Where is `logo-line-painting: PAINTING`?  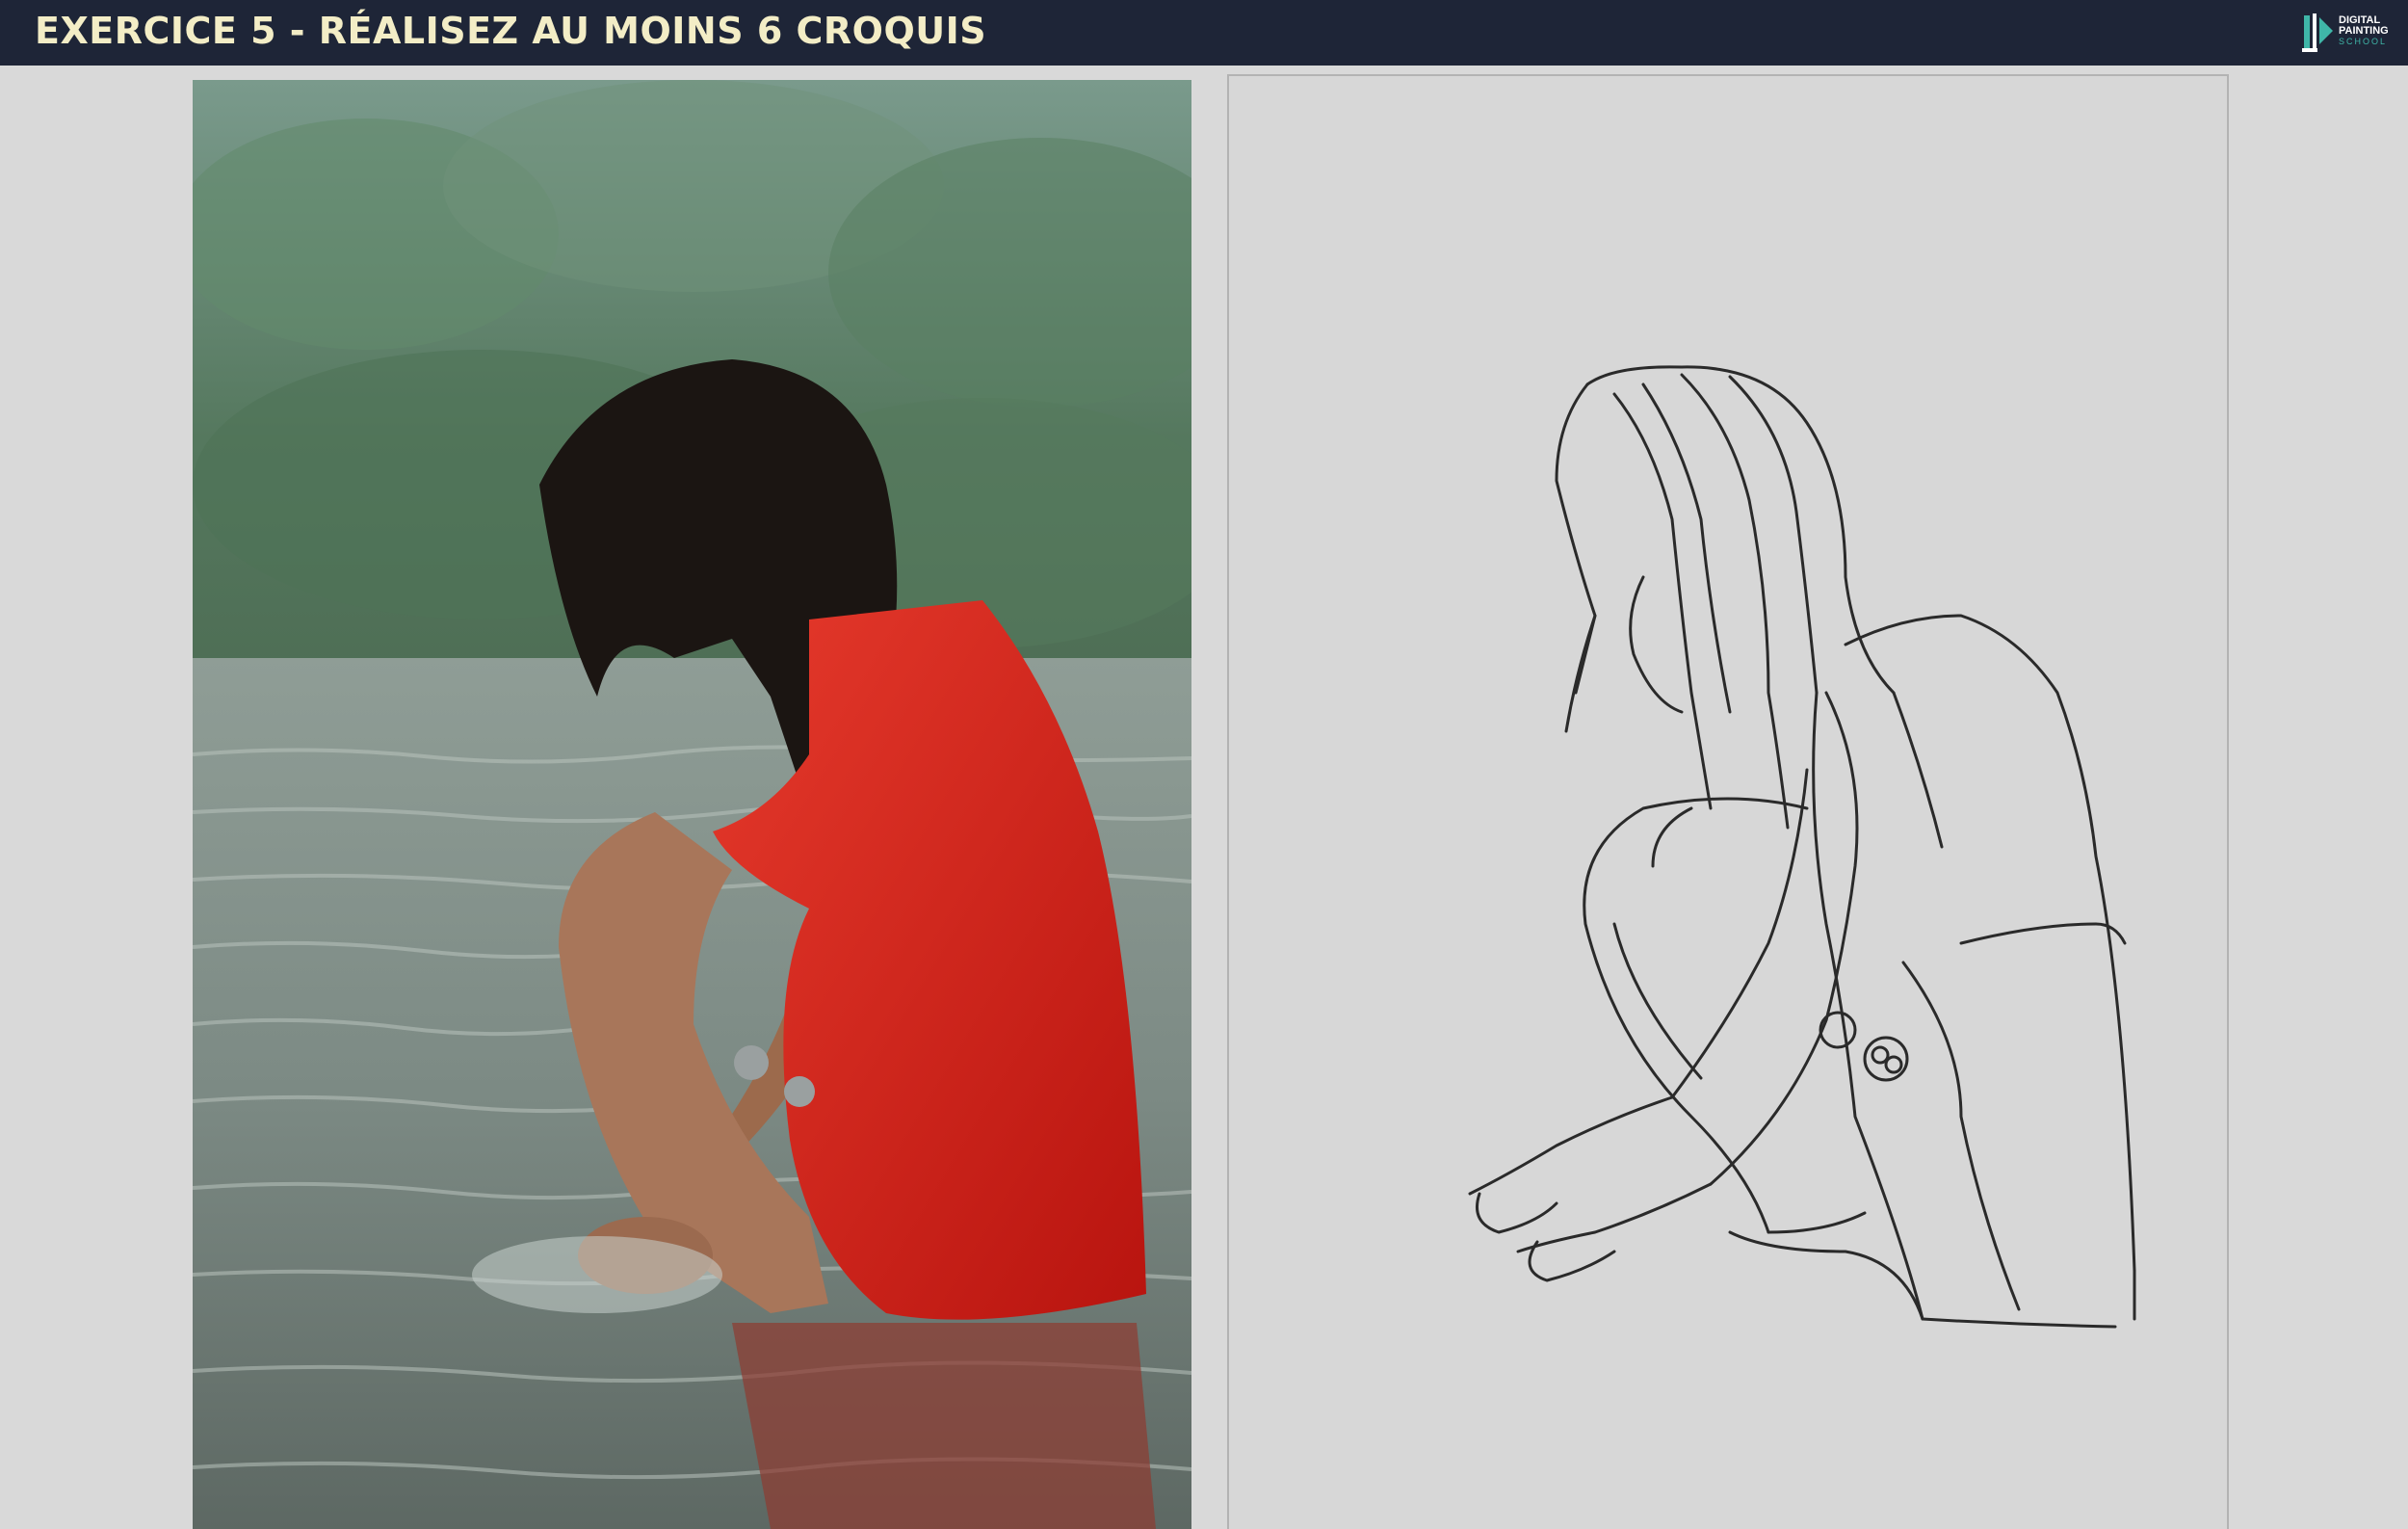 logo-line-painting: PAINTING is located at coordinates (2364, 31).